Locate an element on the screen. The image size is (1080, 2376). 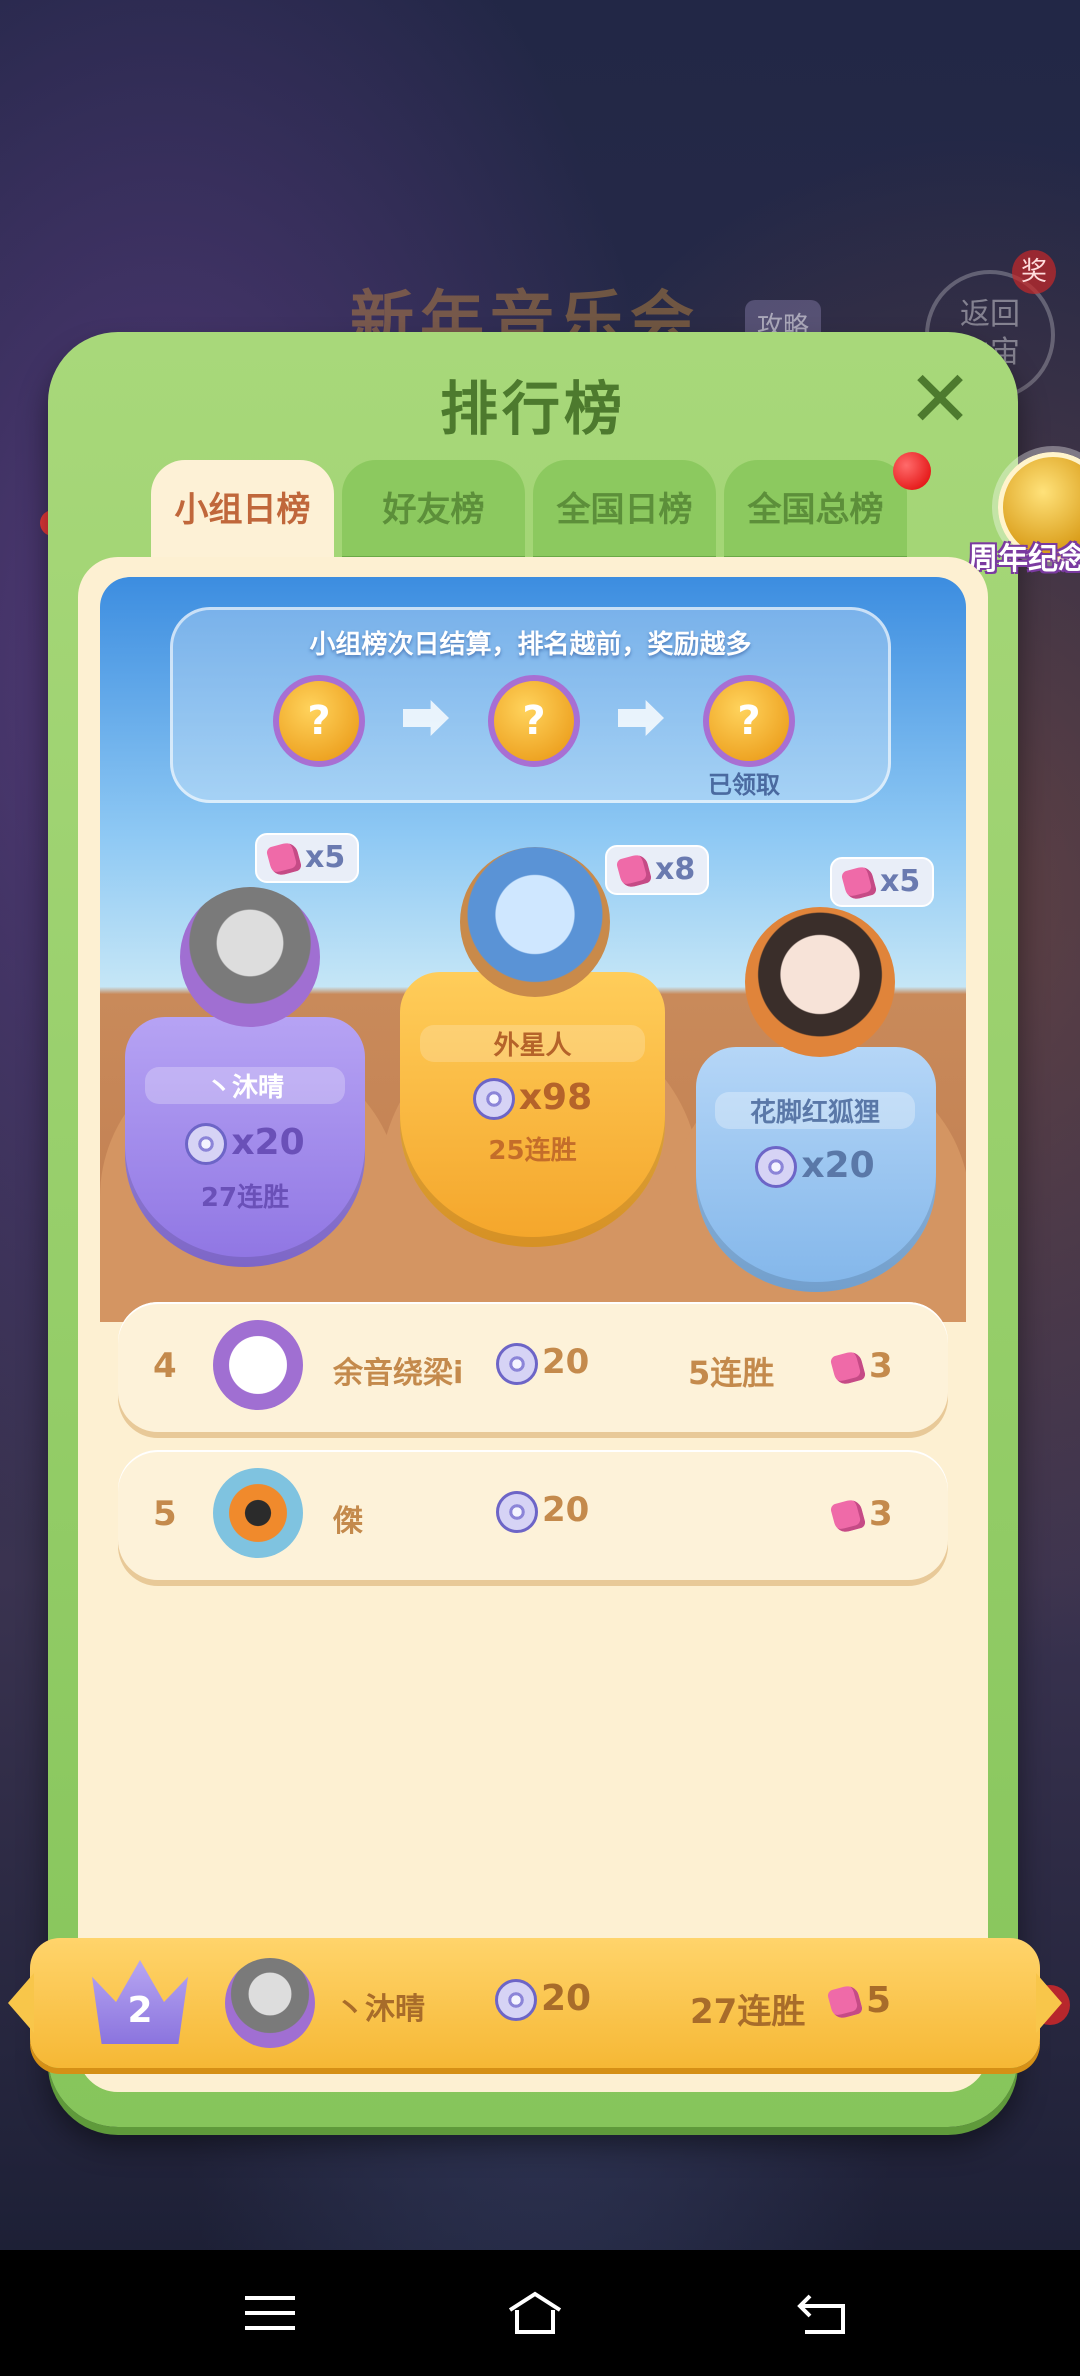
win-streak: 25连胜 is located at coordinates (532, 1151).